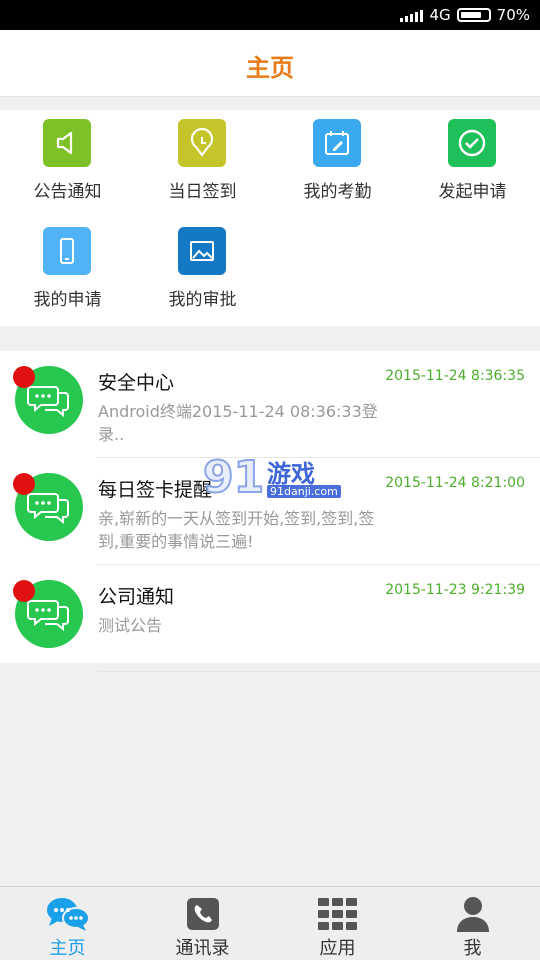 The image size is (540, 960). I want to click on quick-label: 发起申请, so click(472, 192).